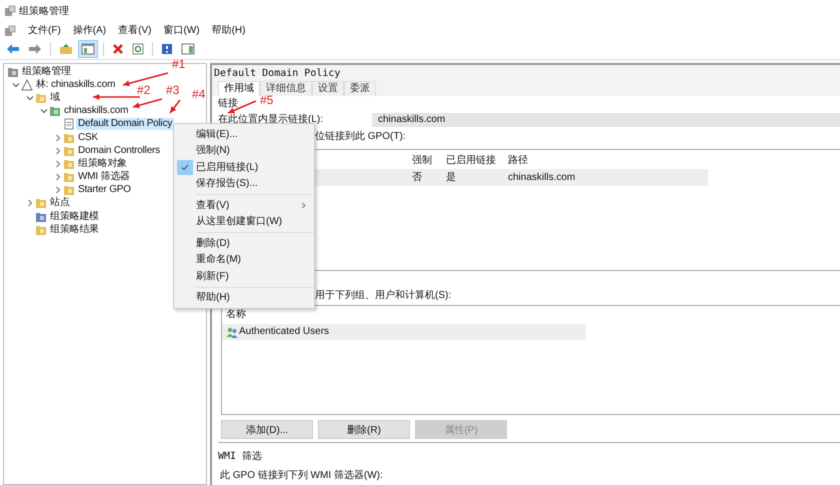 This screenshot has width=840, height=485. What do you see at coordinates (119, 150) in the screenshot?
I see `tree-item: Domain Controllers` at bounding box center [119, 150].